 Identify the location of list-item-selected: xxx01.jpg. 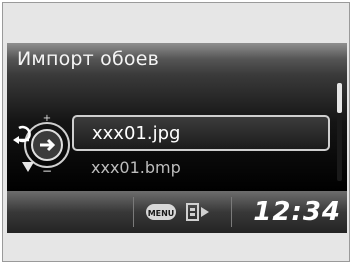
(201, 133).